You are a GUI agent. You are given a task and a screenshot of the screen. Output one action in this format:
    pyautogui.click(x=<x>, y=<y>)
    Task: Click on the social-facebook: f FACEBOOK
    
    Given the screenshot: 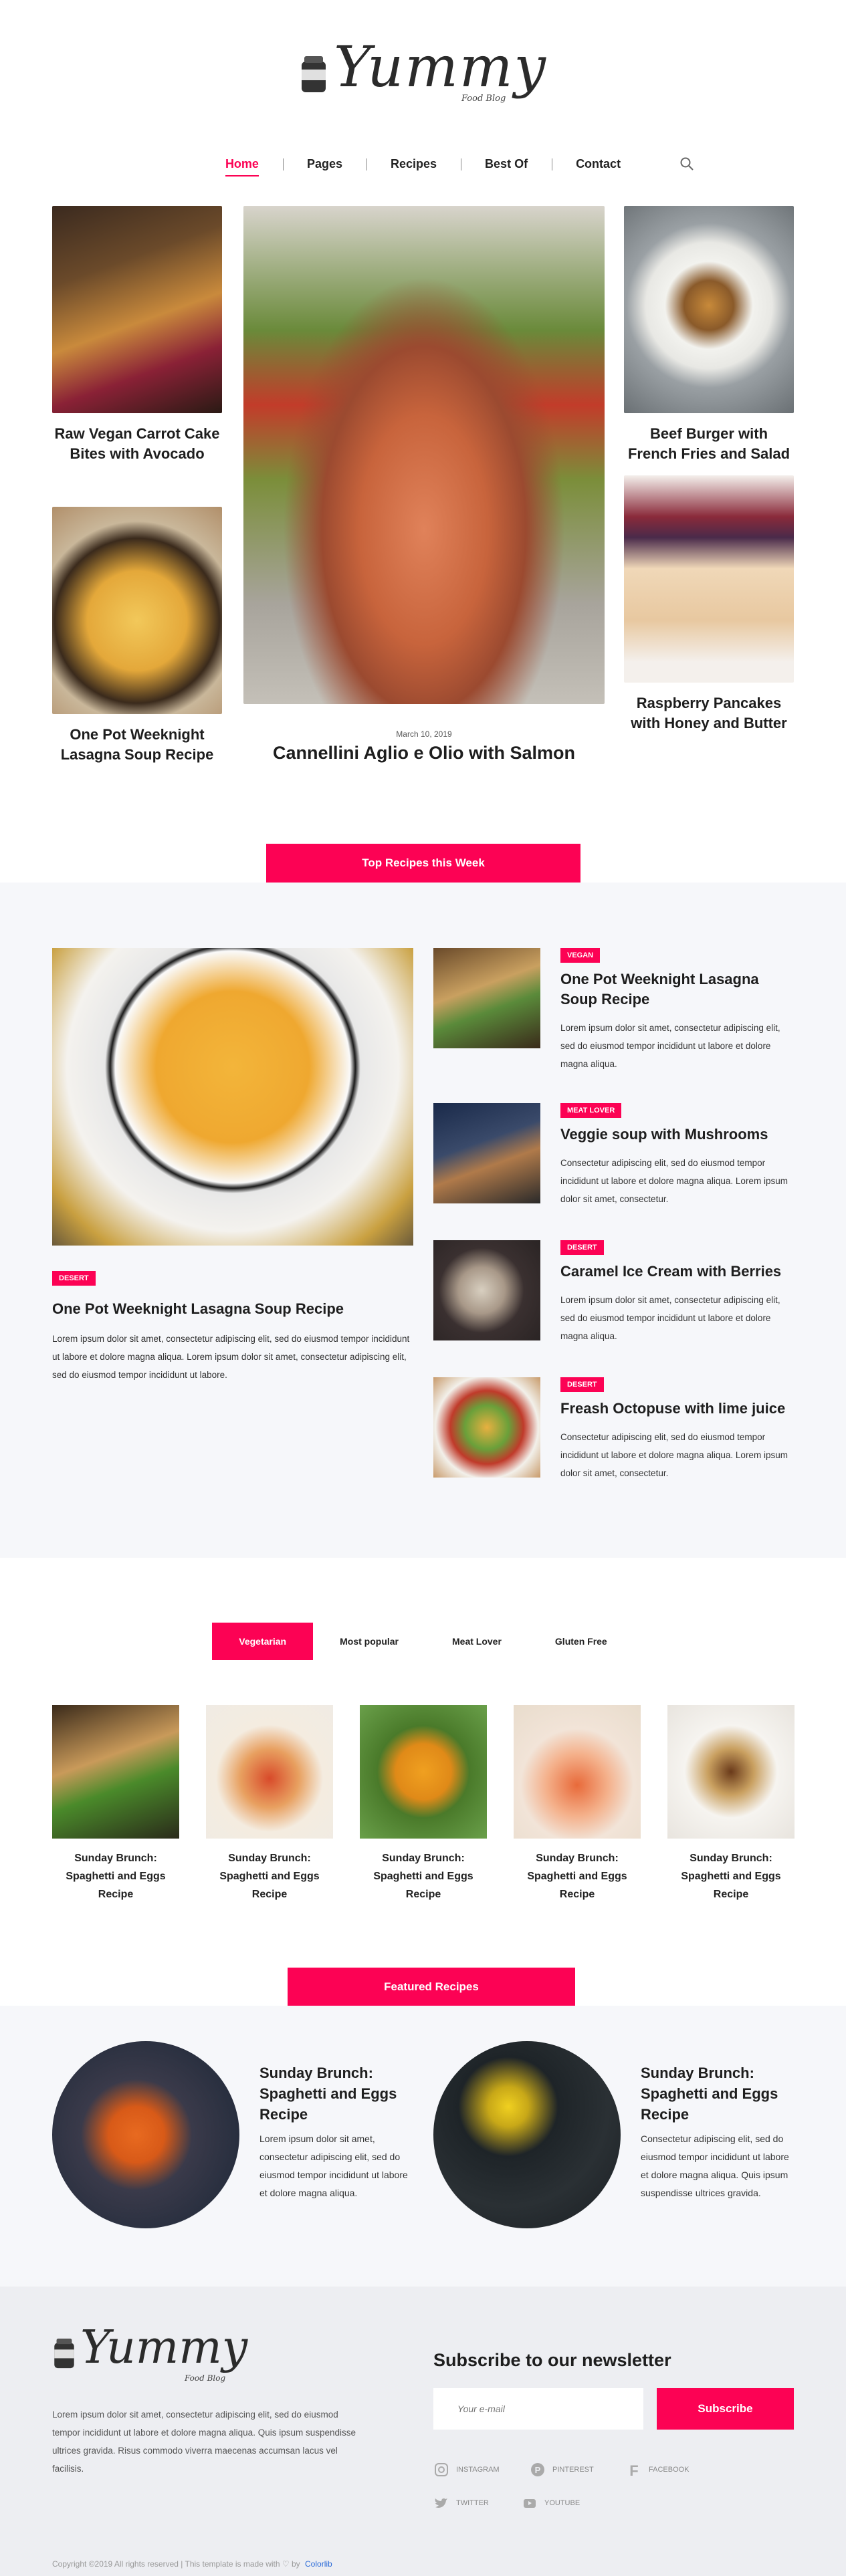 What is the action you would take?
    pyautogui.click(x=658, y=2470)
    